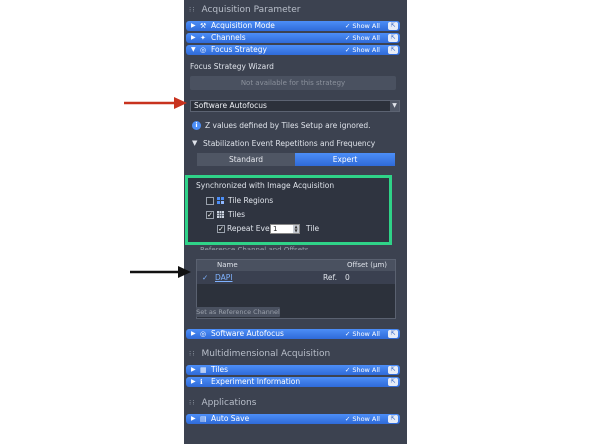 Image resolution: width=592 pixels, height=444 pixels. I want to click on strategy-dropdown: Software Autofocus ▼, so click(295, 106).